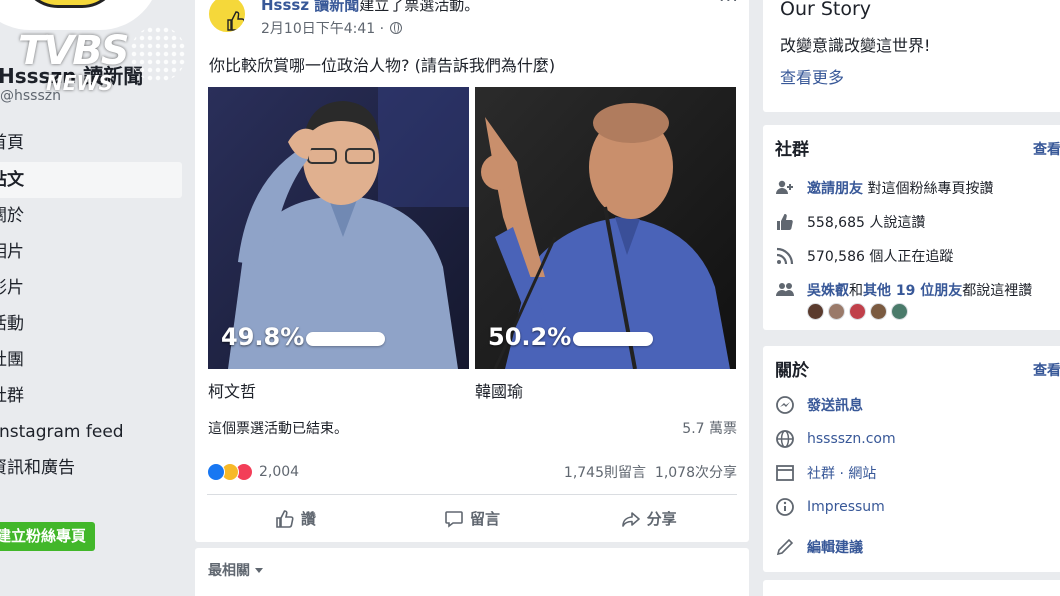 Image resolution: width=1060 pixels, height=596 pixels. I want to click on friends-like-row: 吳姝叡和其他 19 位朋友 都說這裡讚, so click(903, 290).